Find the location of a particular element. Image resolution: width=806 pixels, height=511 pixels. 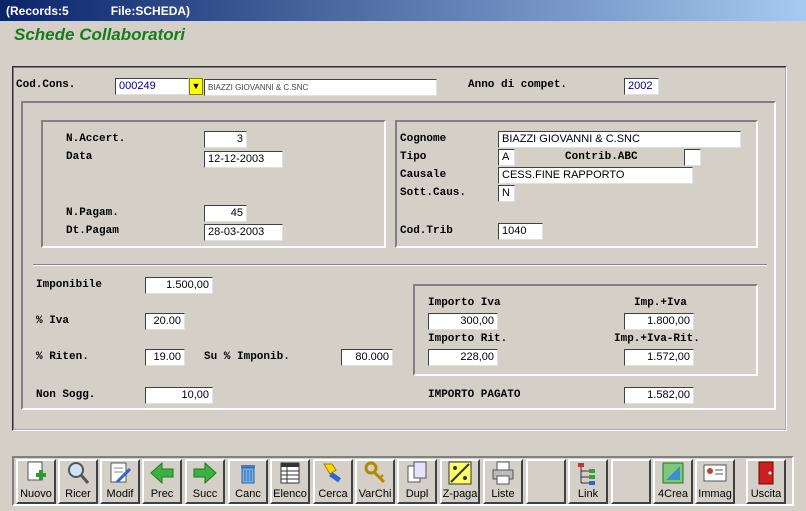

imp-iva-label: Imp.+Iva is located at coordinates (660, 303).